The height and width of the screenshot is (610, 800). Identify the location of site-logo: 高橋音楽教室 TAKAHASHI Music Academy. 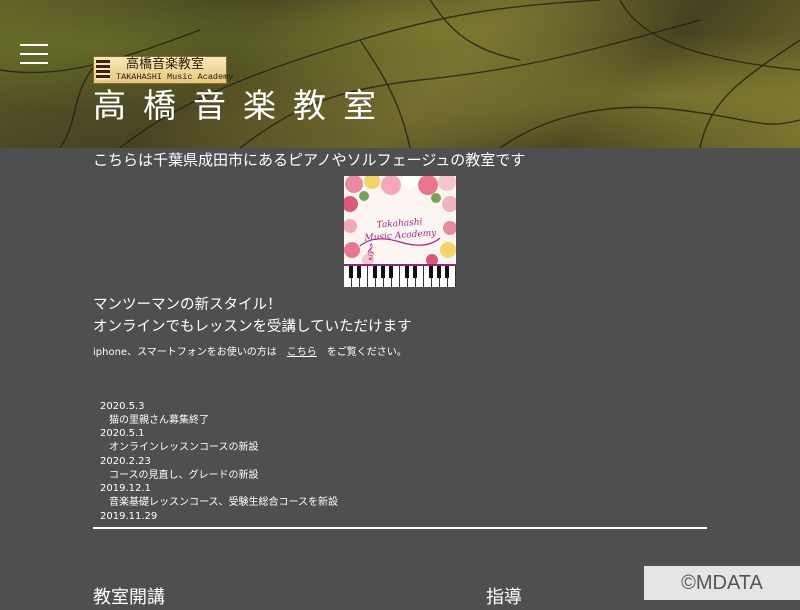
(163, 70).